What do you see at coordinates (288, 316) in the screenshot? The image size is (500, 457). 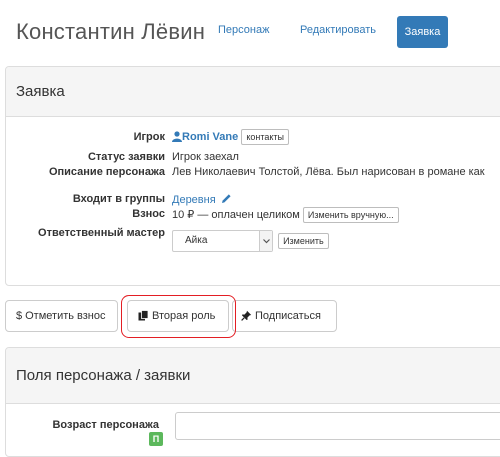 I see `subscribe-label: Подписаться` at bounding box center [288, 316].